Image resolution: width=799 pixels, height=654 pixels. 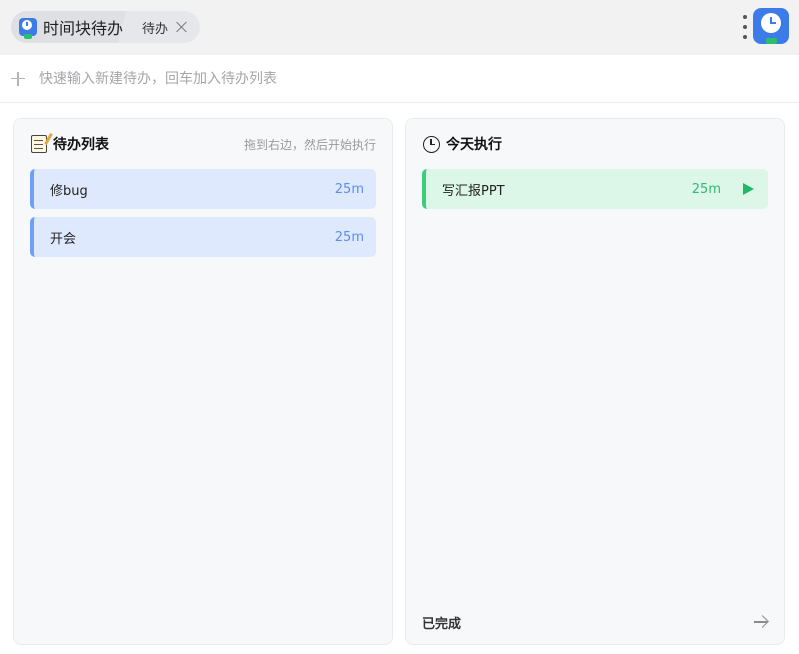 What do you see at coordinates (748, 189) in the screenshot?
I see `play-icon` at bounding box center [748, 189].